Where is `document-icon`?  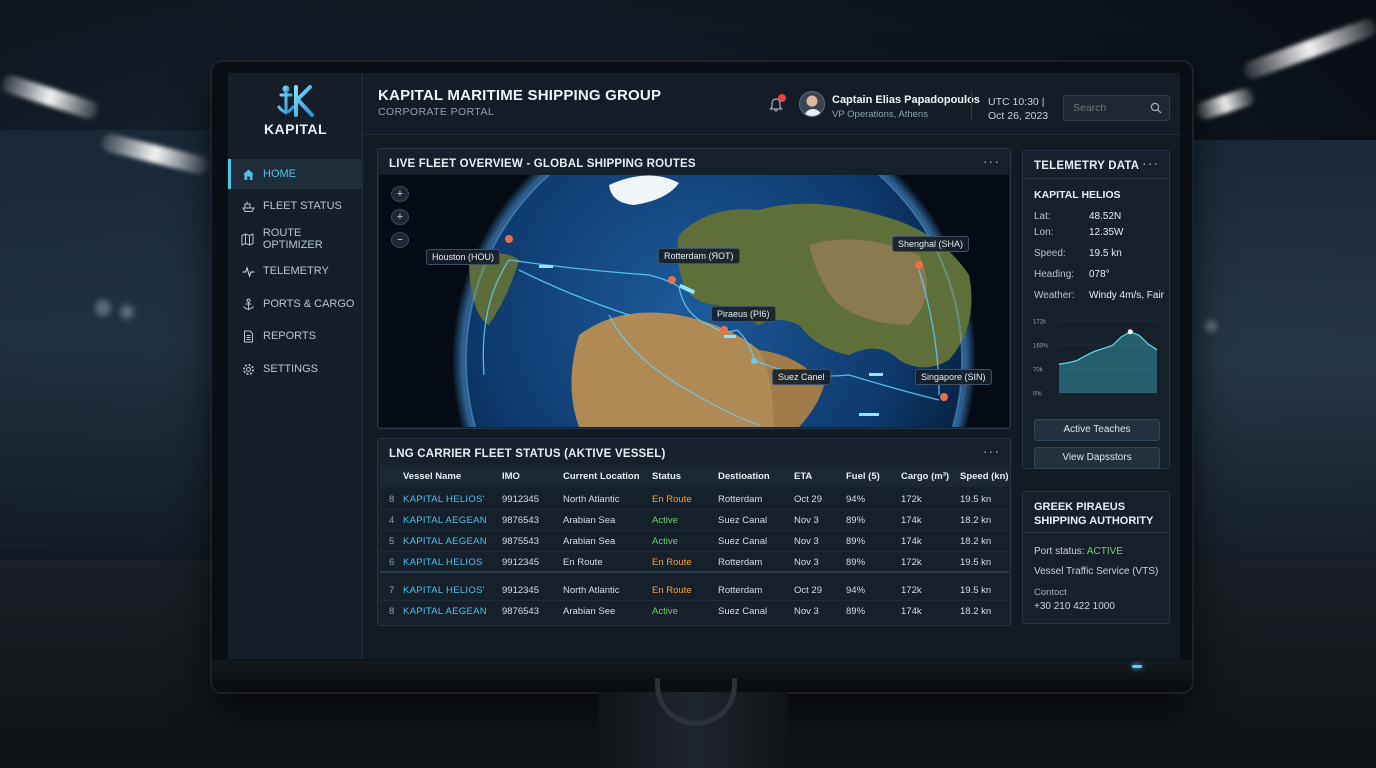 document-icon is located at coordinates (248, 336).